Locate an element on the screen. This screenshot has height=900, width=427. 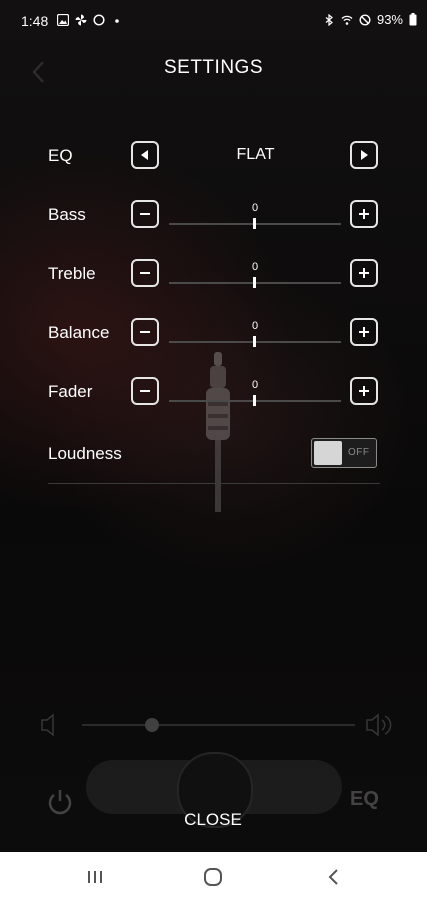
balance-row: Balance 0 is located at coordinates (214, 333).